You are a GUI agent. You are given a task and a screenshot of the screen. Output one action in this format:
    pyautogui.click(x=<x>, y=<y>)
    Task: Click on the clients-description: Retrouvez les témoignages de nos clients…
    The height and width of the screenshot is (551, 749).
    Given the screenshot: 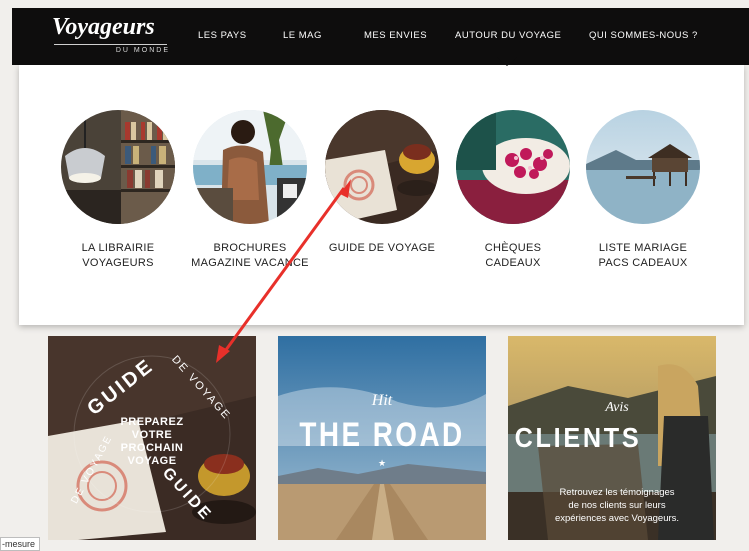 What is the action you would take?
    pyautogui.click(x=617, y=505)
    